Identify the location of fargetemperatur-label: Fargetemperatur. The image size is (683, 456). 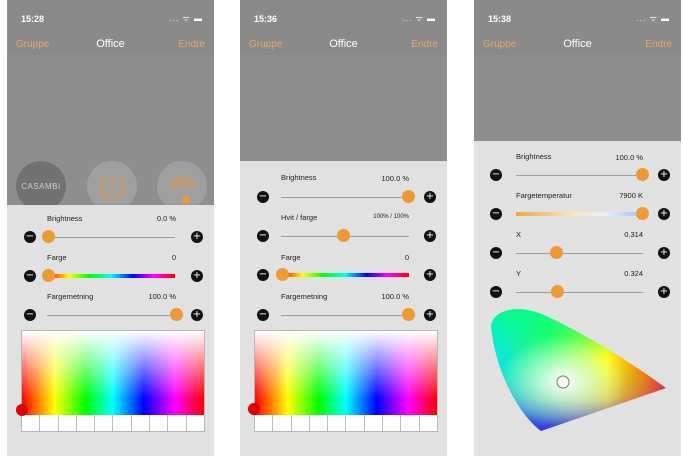
(544, 195).